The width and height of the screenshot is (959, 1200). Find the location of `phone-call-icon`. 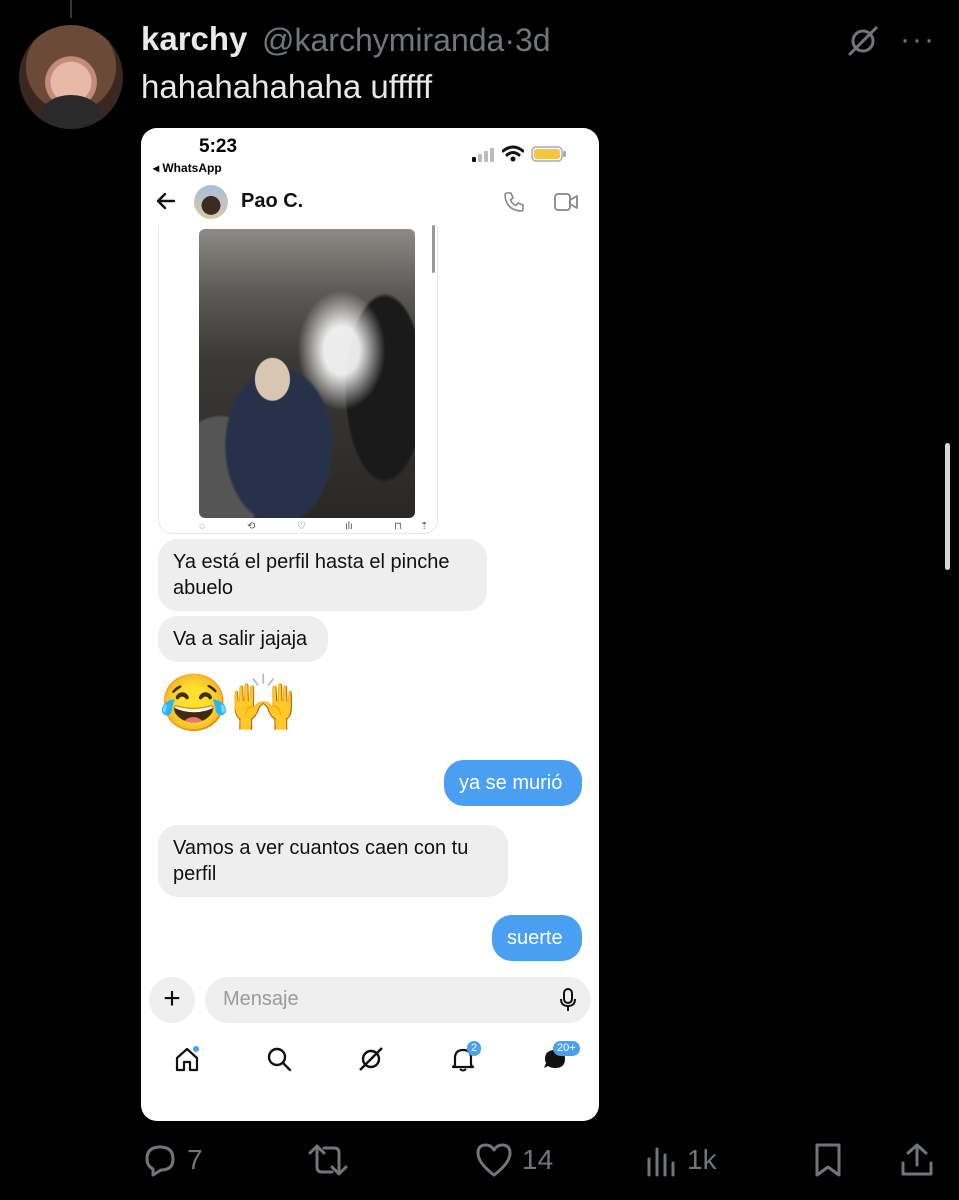

phone-call-icon is located at coordinates (514, 202).